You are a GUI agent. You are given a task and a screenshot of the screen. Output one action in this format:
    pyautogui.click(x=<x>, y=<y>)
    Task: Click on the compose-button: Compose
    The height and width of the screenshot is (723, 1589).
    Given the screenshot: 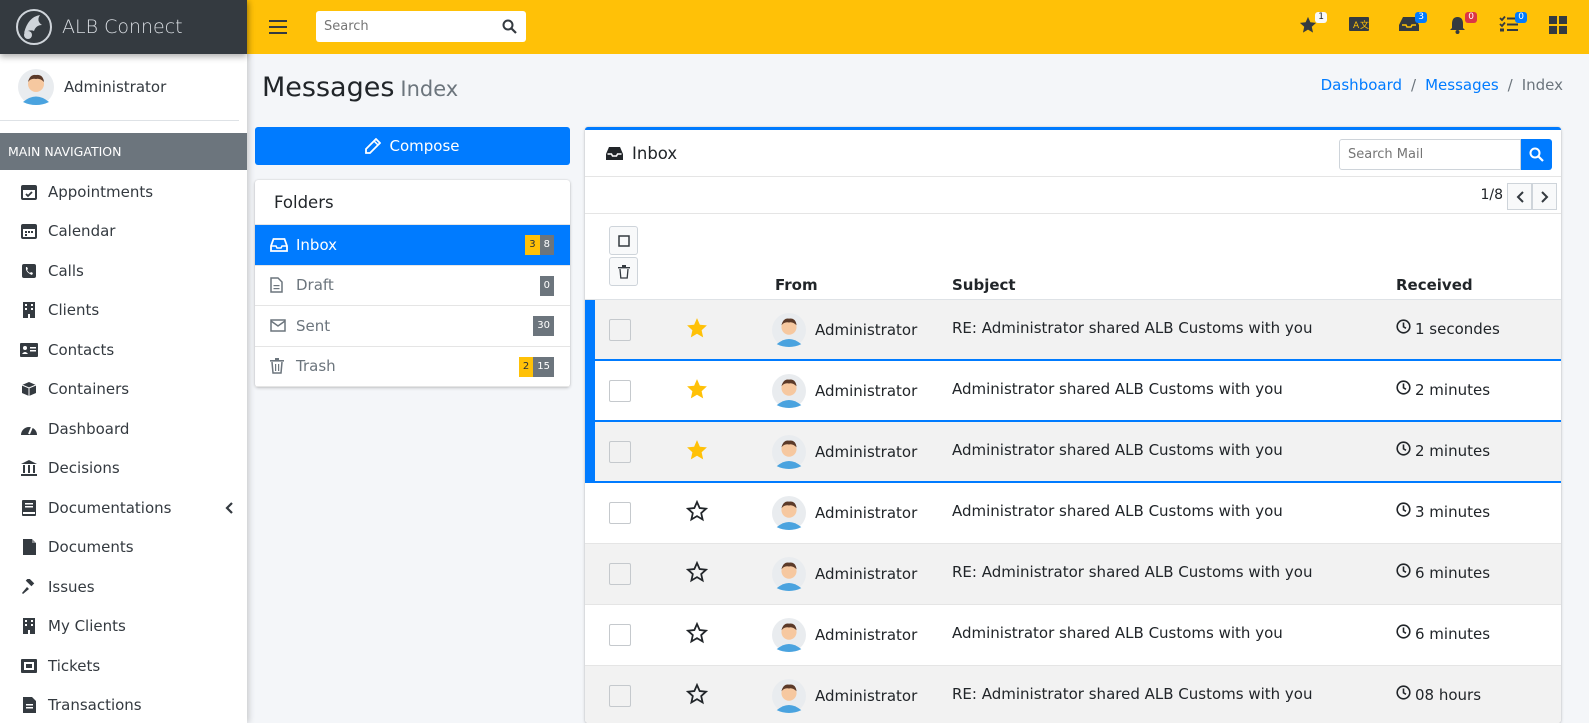 What is the action you would take?
    pyautogui.click(x=412, y=146)
    